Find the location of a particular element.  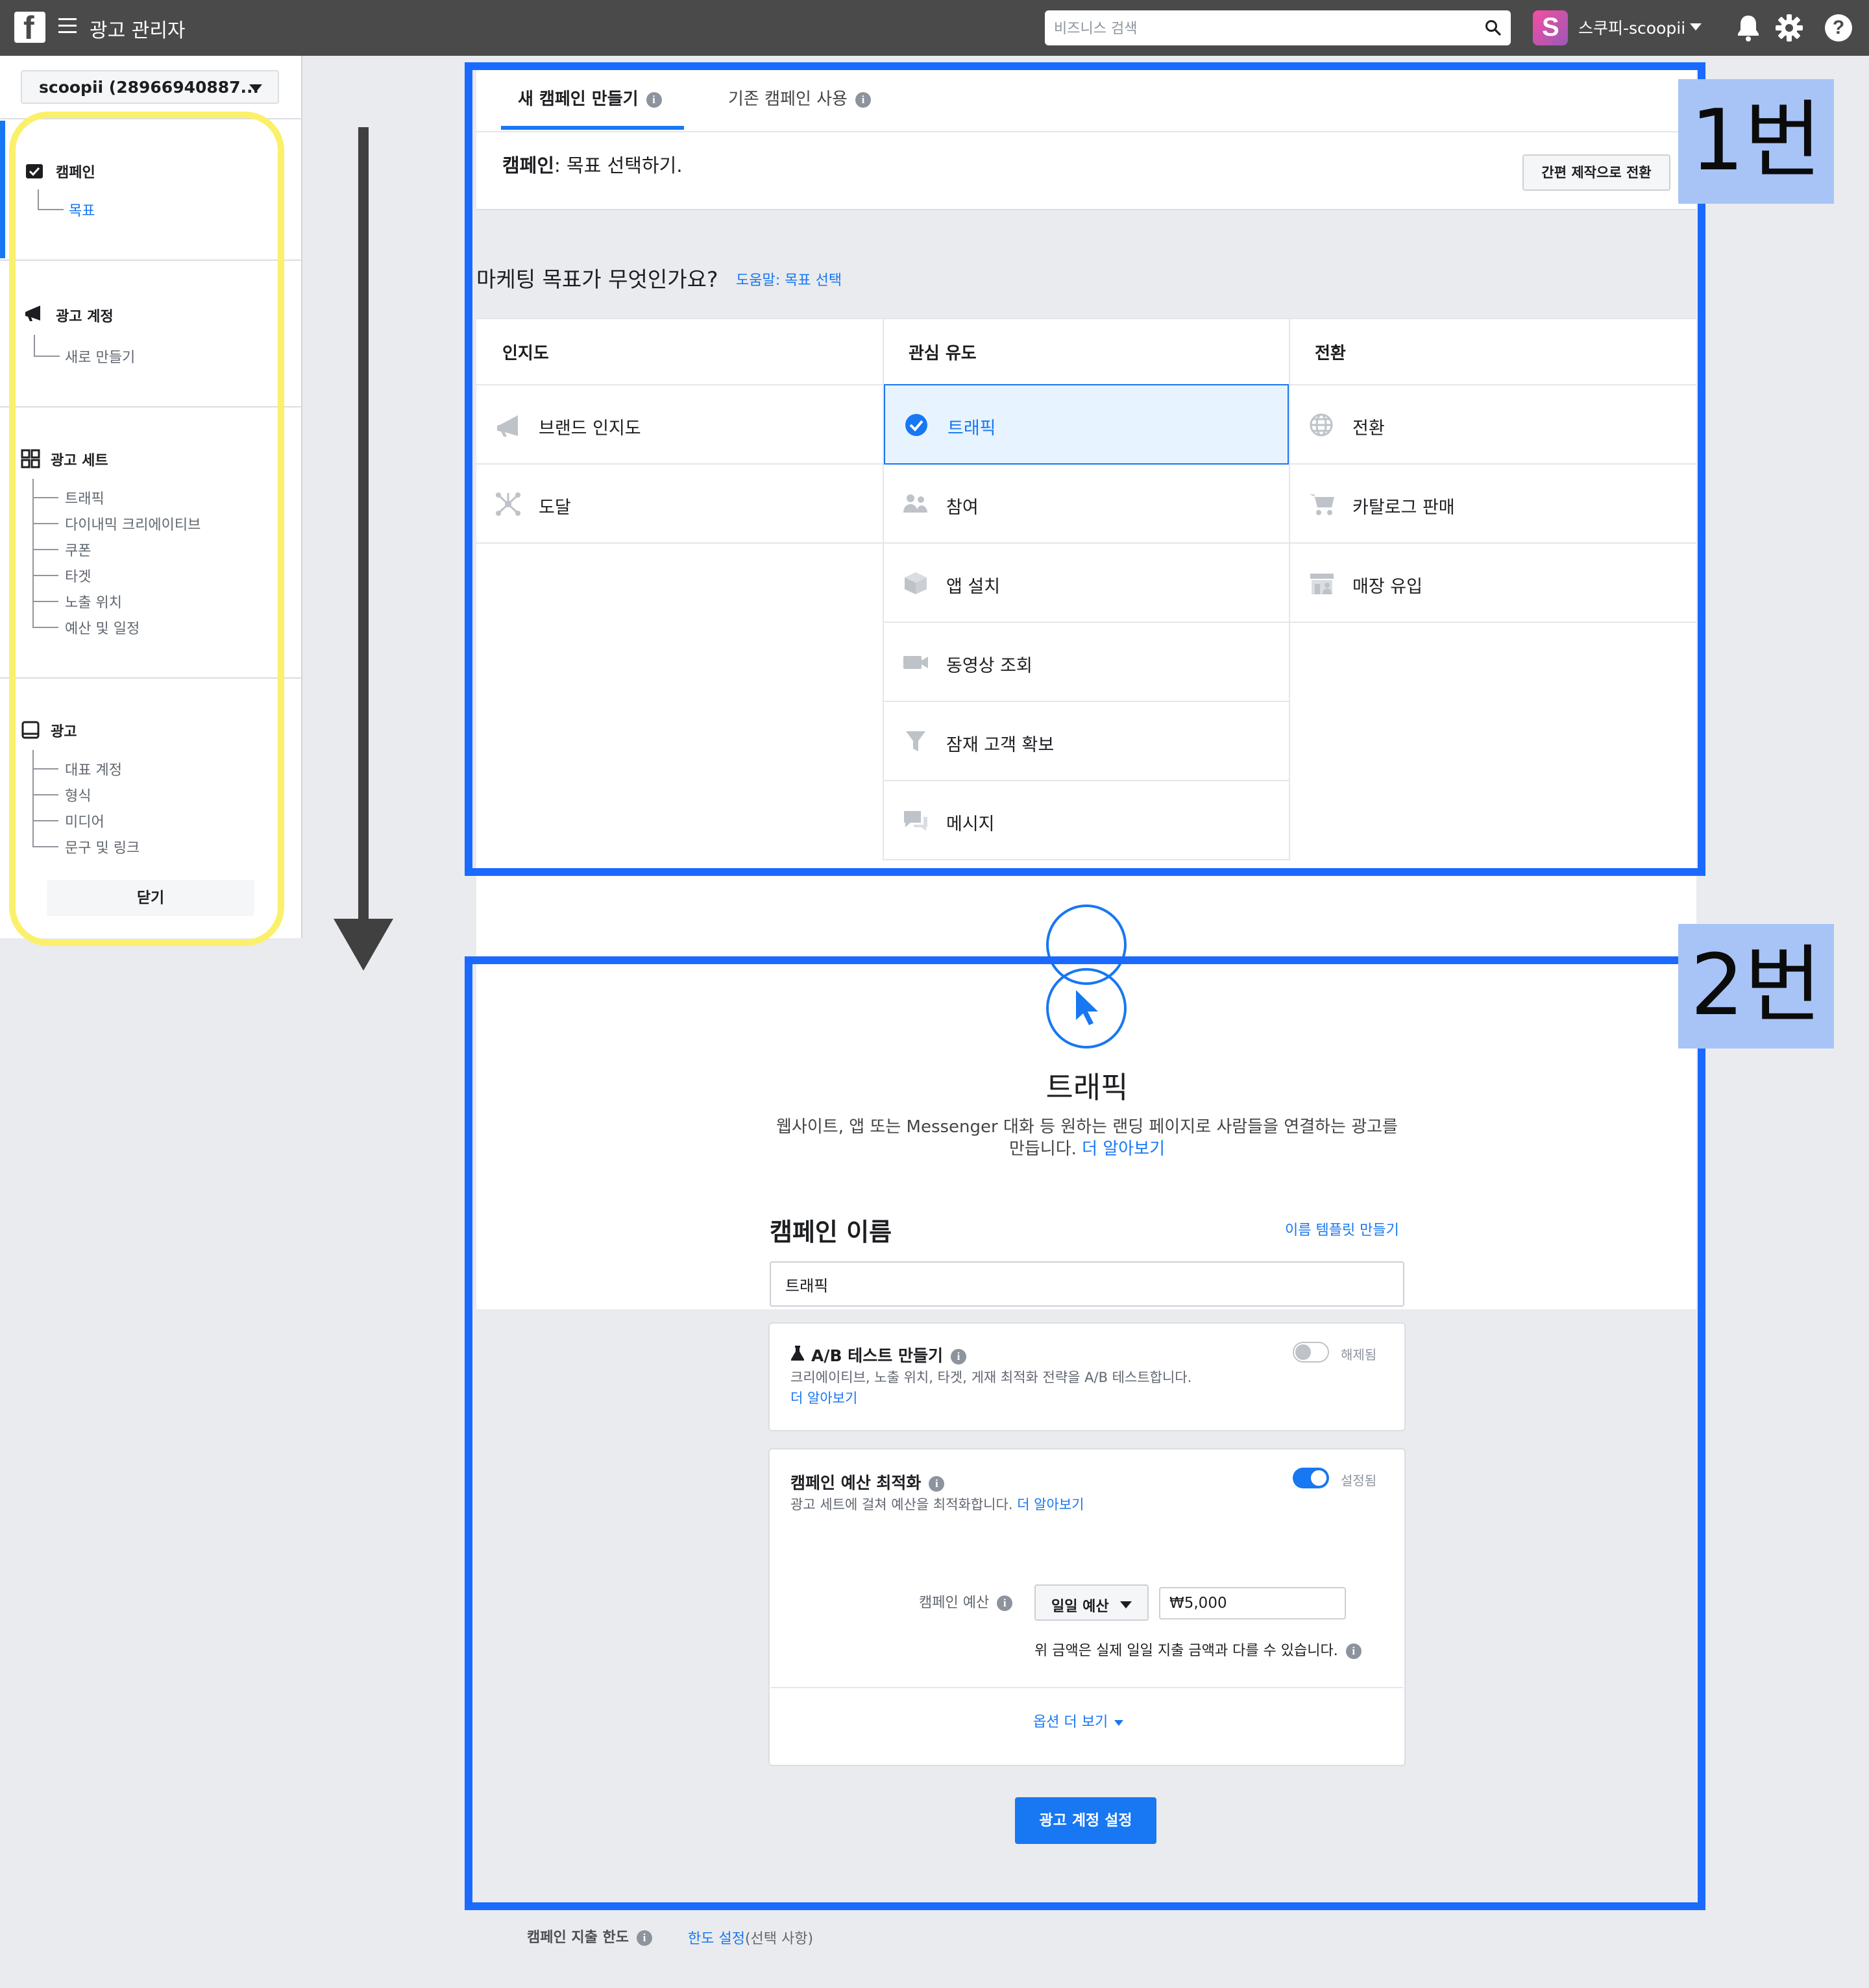

down-arrow-head is located at coordinates (363, 945).